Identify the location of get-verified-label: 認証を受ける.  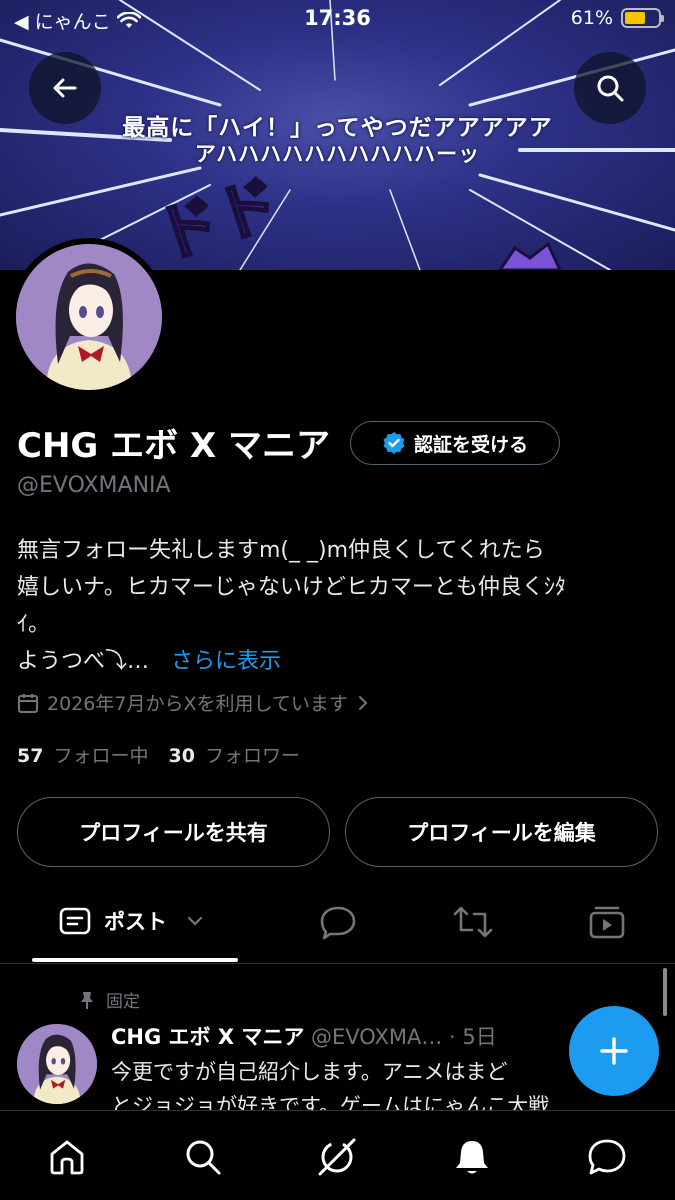
(470, 444).